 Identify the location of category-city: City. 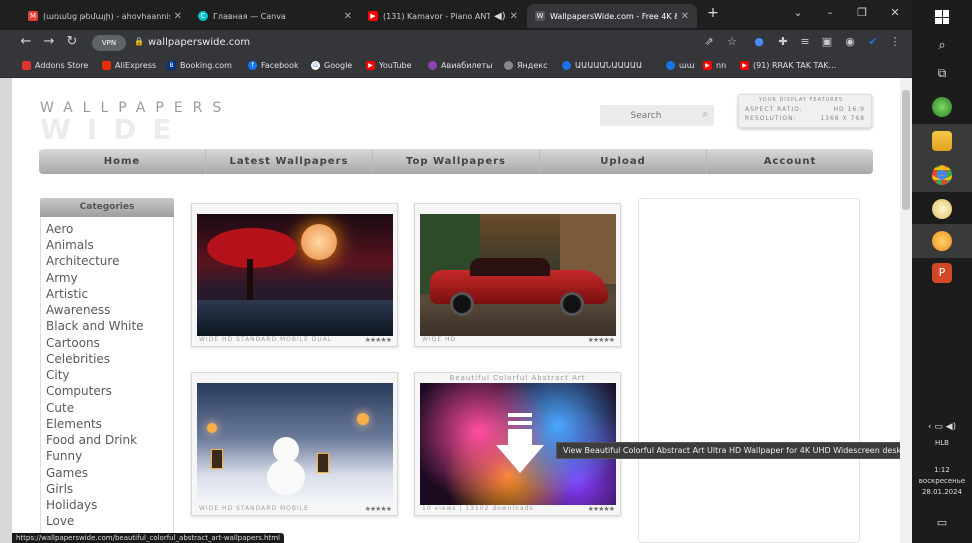
(58, 375).